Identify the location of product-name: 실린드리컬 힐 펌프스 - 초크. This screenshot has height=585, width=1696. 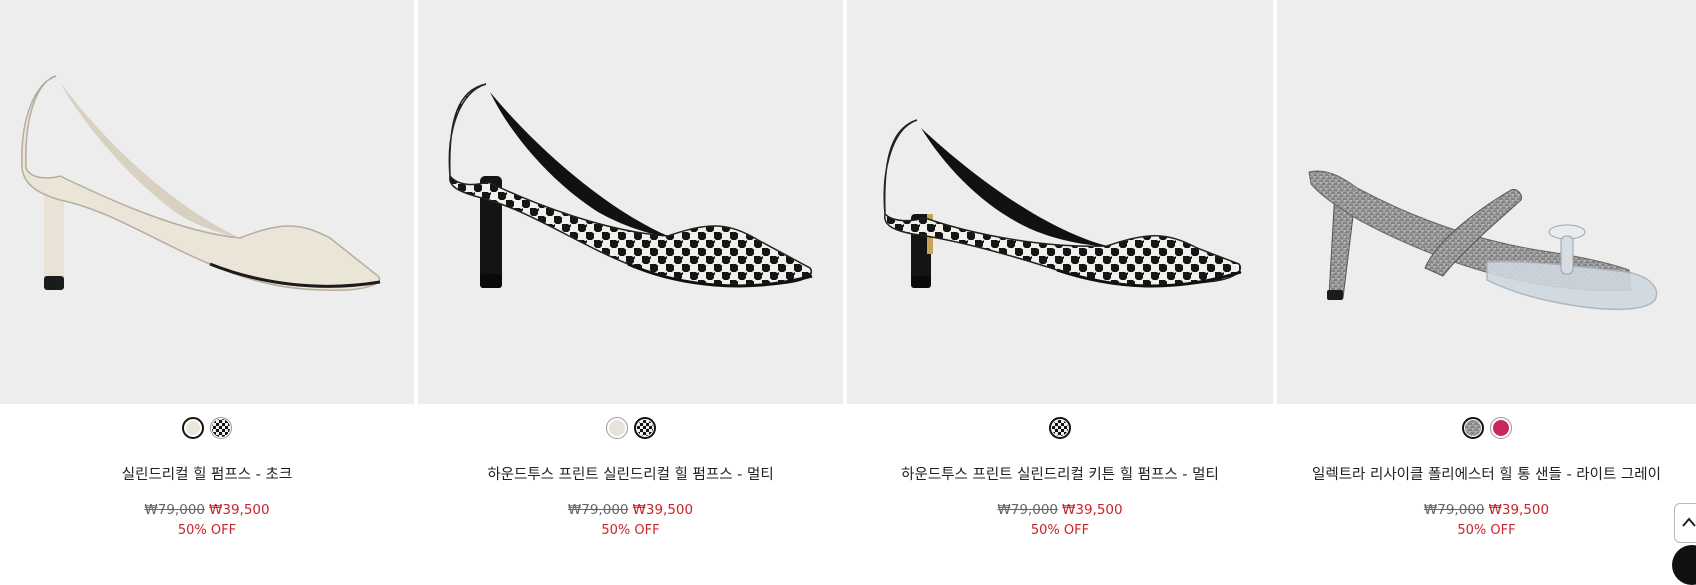
(207, 473).